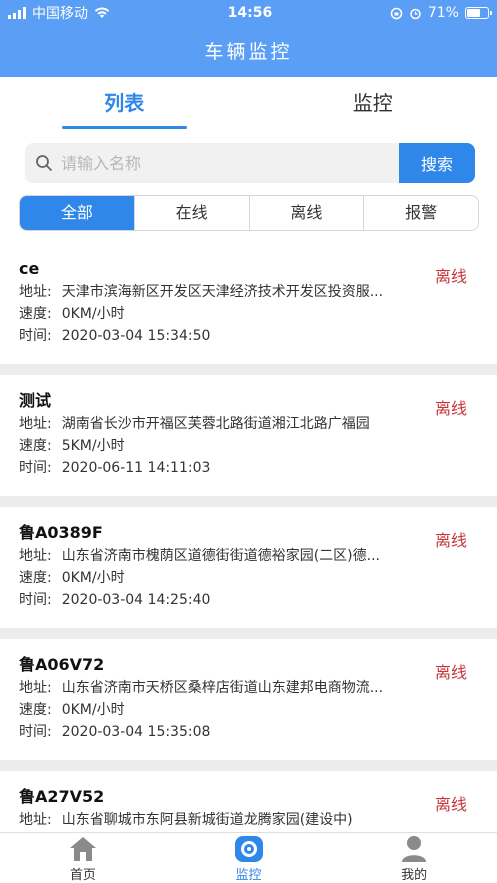  I want to click on battery-percent: 71%, so click(443, 13).